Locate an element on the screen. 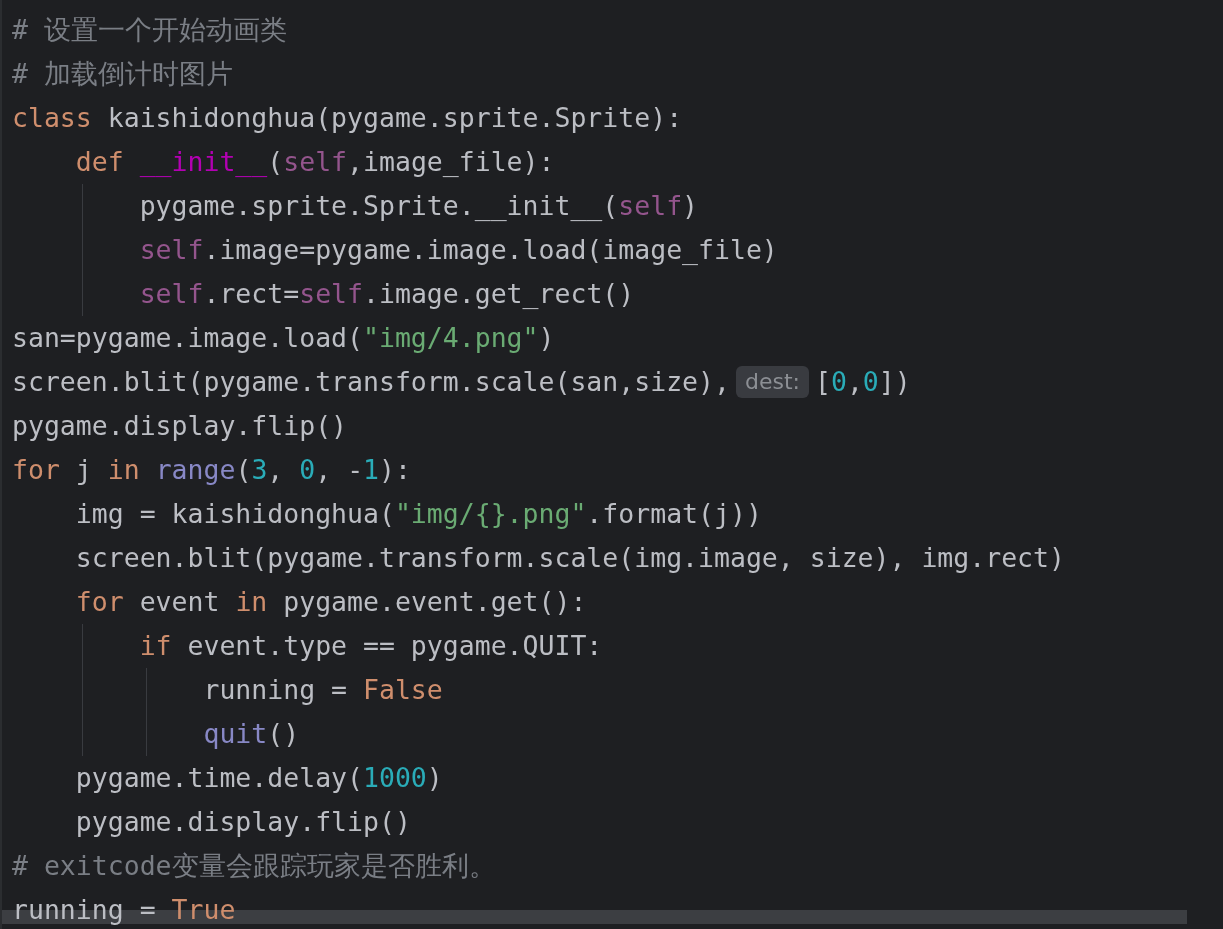 The image size is (1223, 929). code-line: pygame.sprite.Sprite.__init__(self) is located at coordinates (418, 206).